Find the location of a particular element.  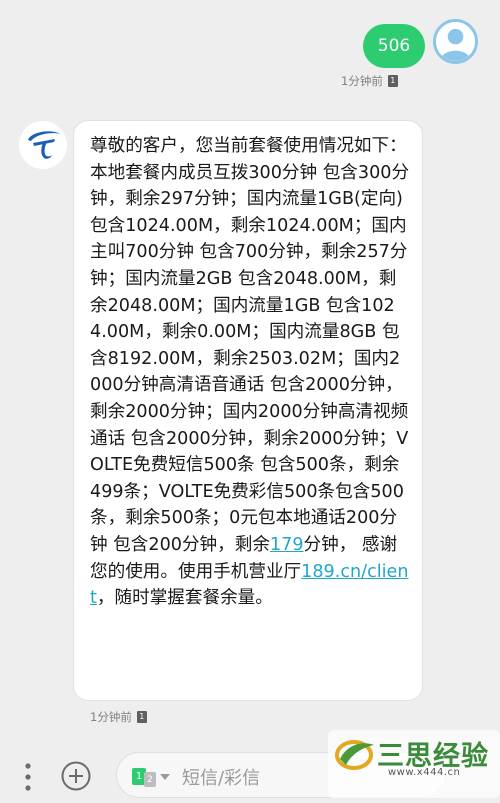

message-input-placeholder: 短信/彩信 is located at coordinates (221, 778).